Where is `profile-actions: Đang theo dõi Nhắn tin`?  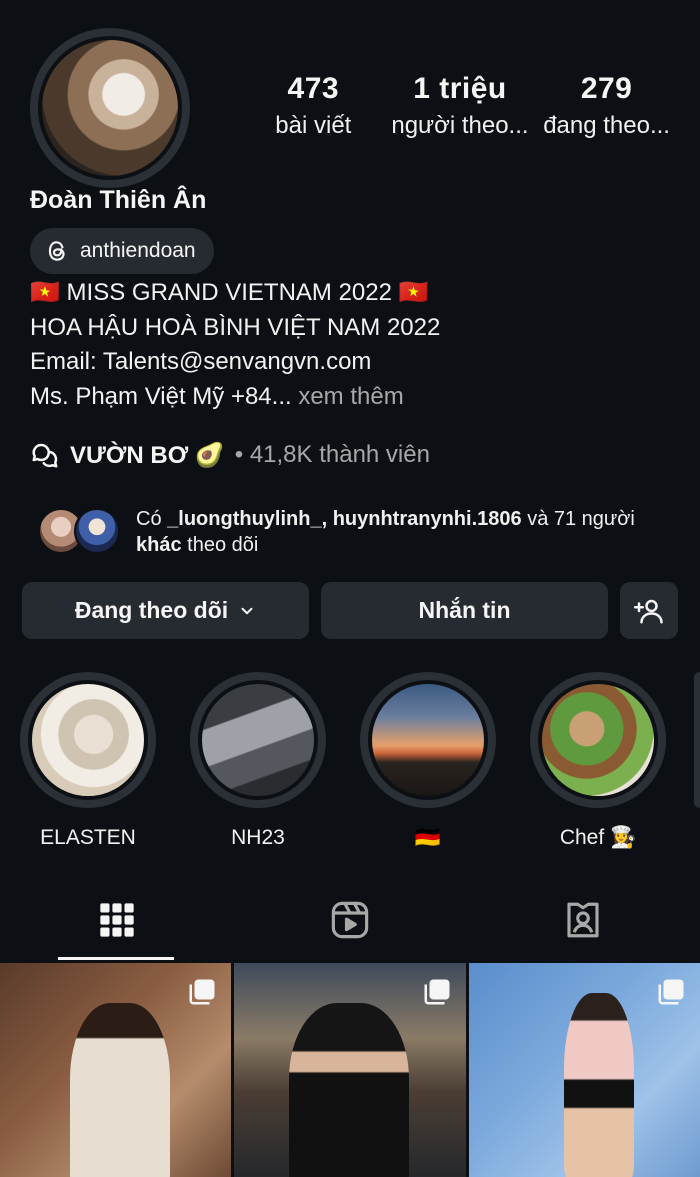 profile-actions: Đang theo dõi Nhắn tin is located at coordinates (350, 610).